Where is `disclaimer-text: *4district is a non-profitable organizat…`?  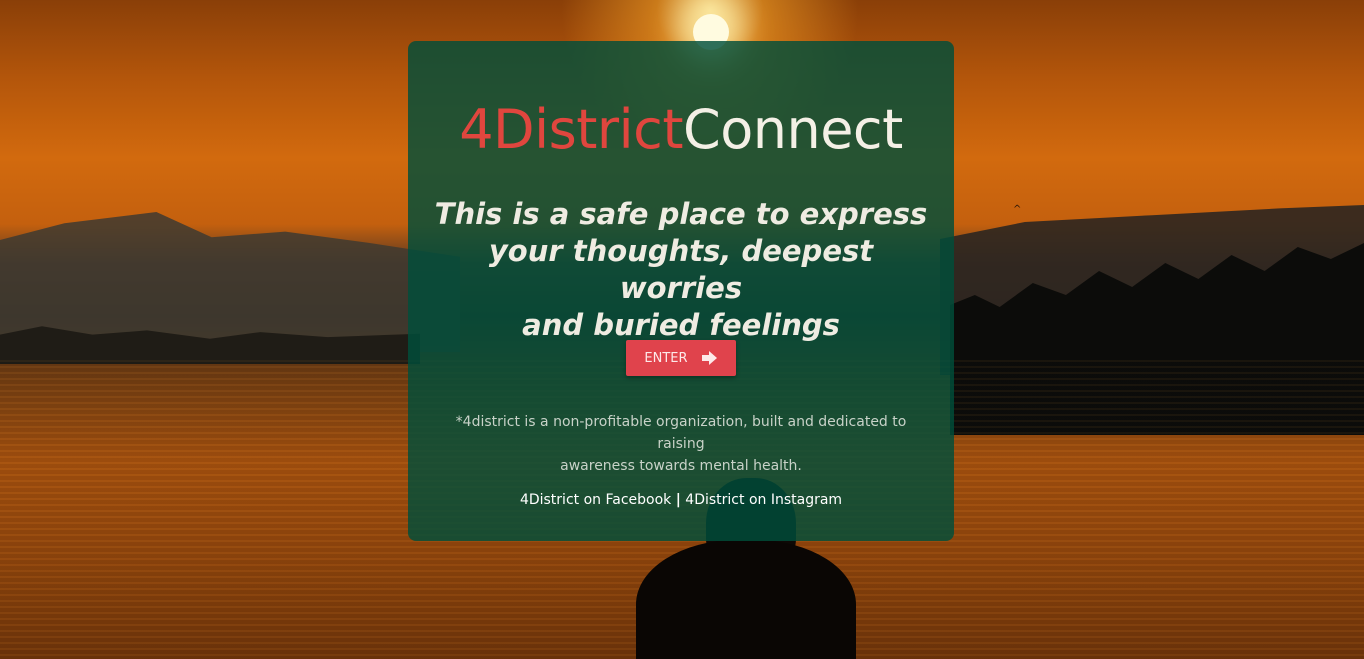
disclaimer-text: *4district is a non-profitable organizat… is located at coordinates (681, 444).